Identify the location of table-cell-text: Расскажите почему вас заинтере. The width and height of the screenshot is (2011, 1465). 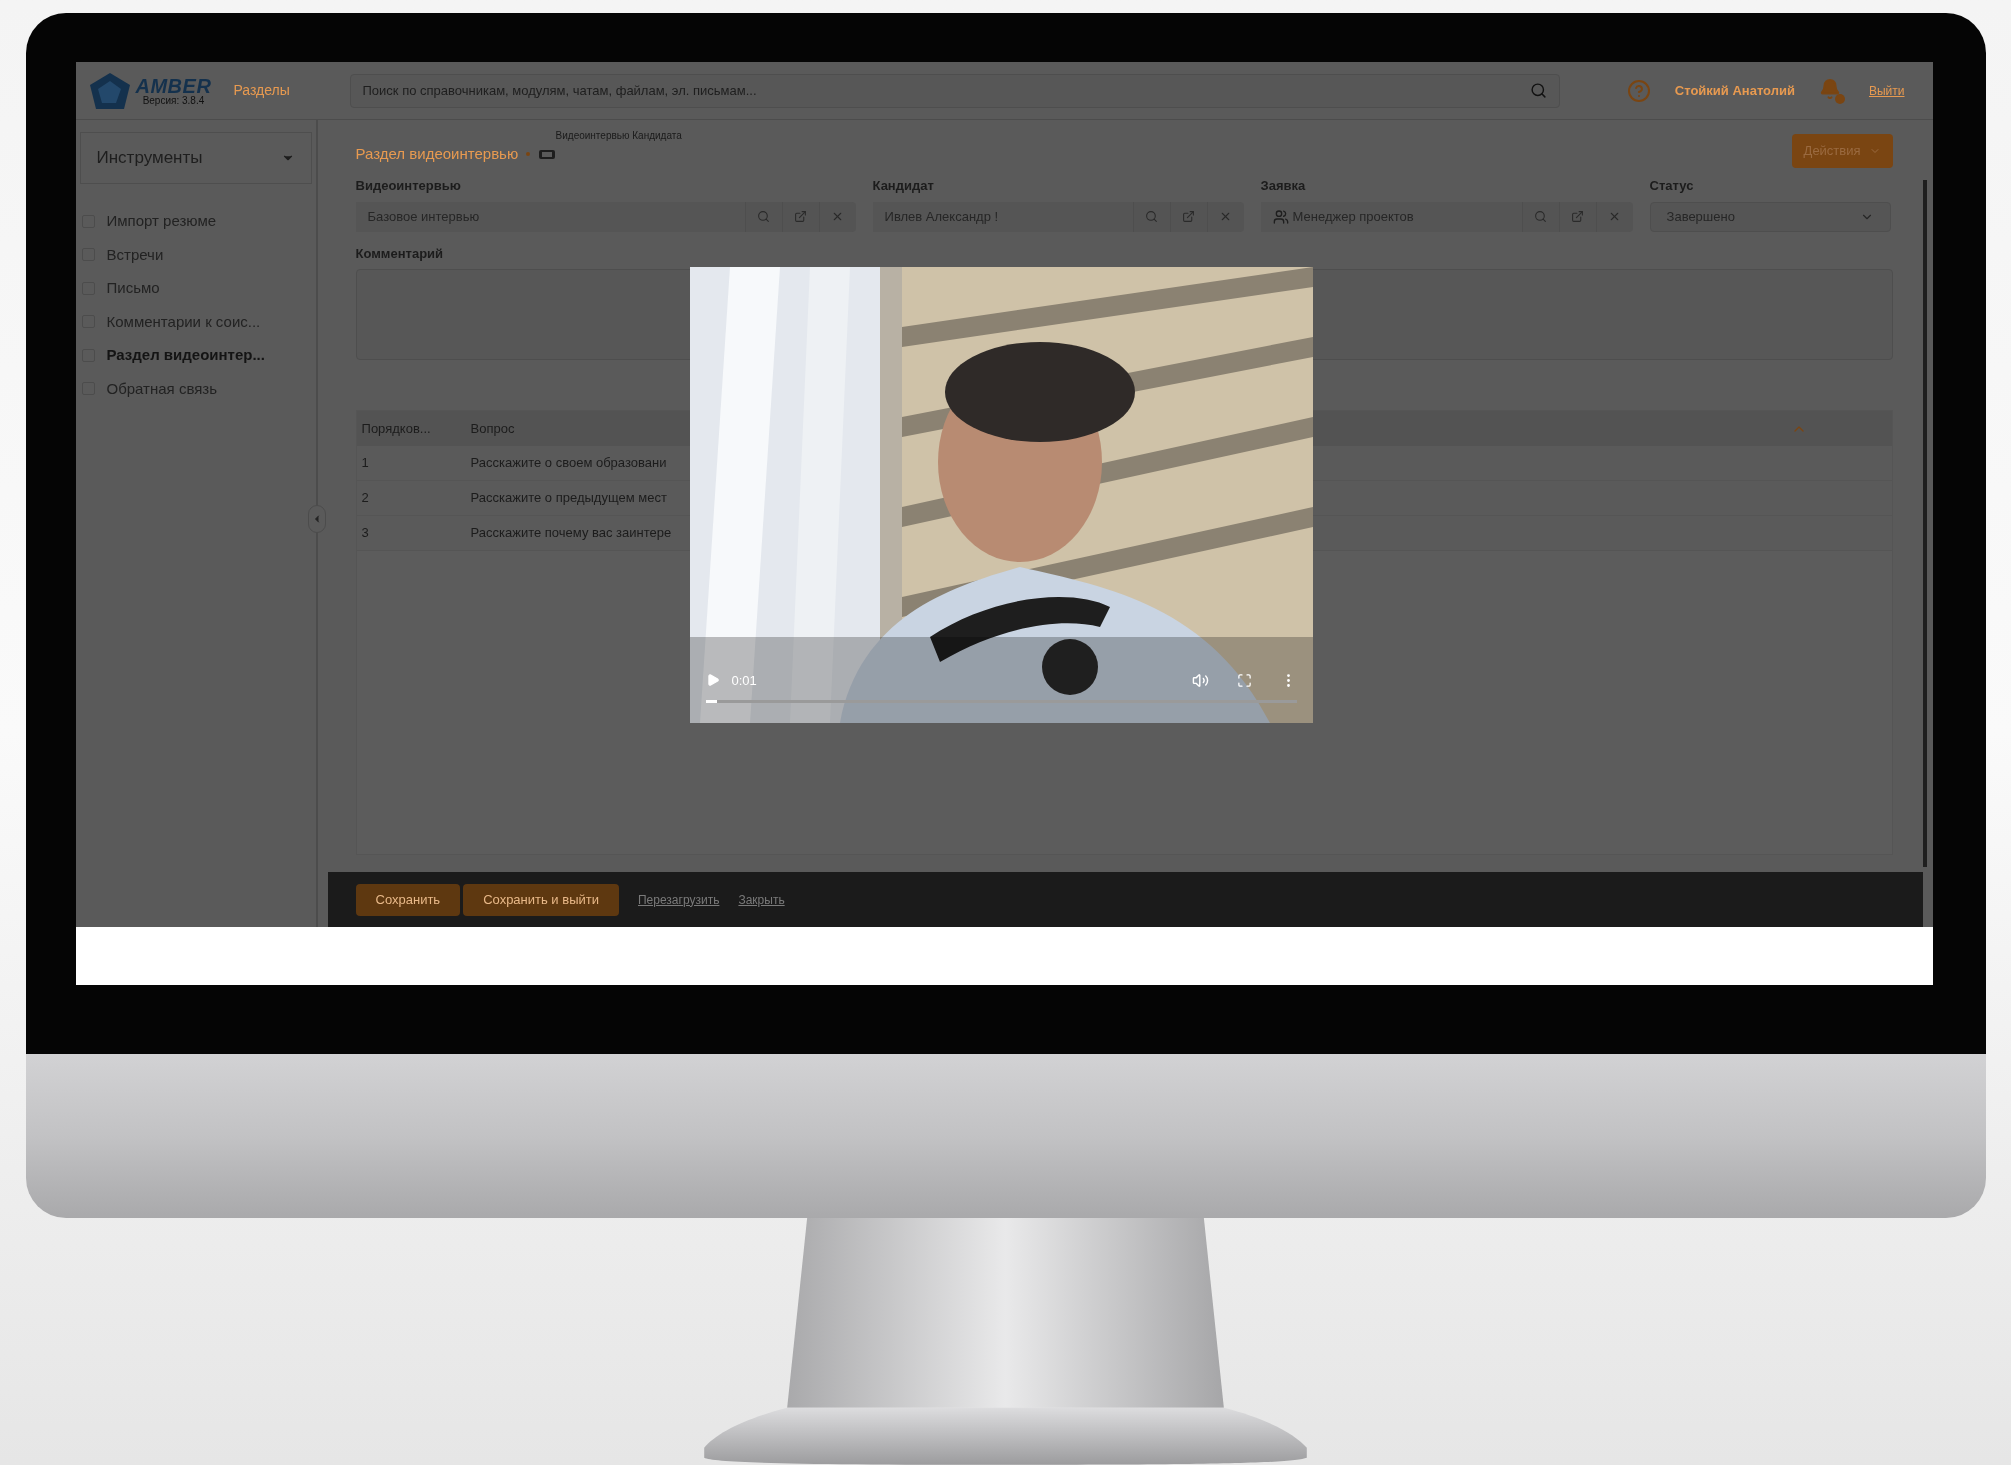
(571, 533).